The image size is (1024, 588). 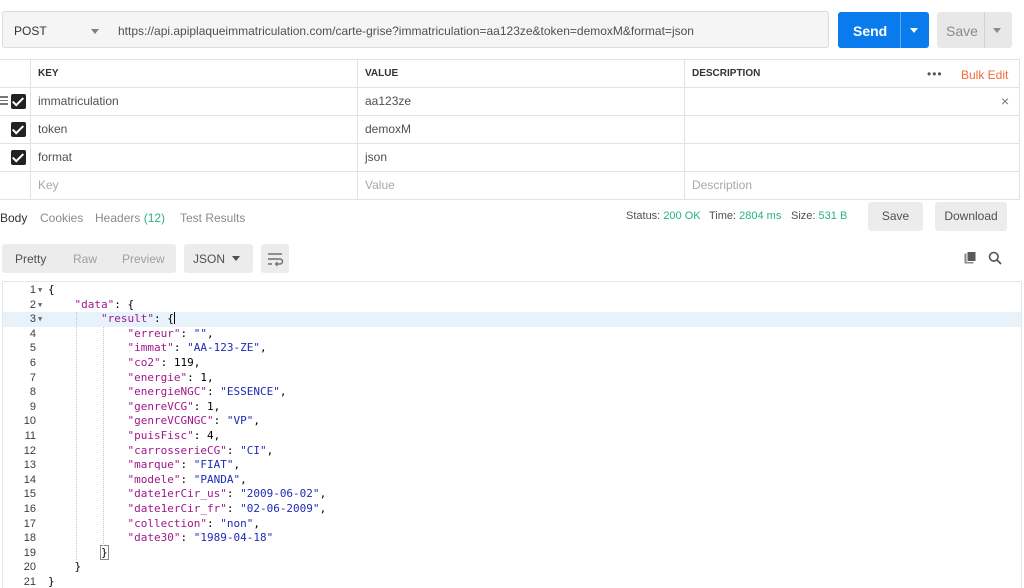 I want to click on json-string-value: "VP", so click(x=240, y=421).